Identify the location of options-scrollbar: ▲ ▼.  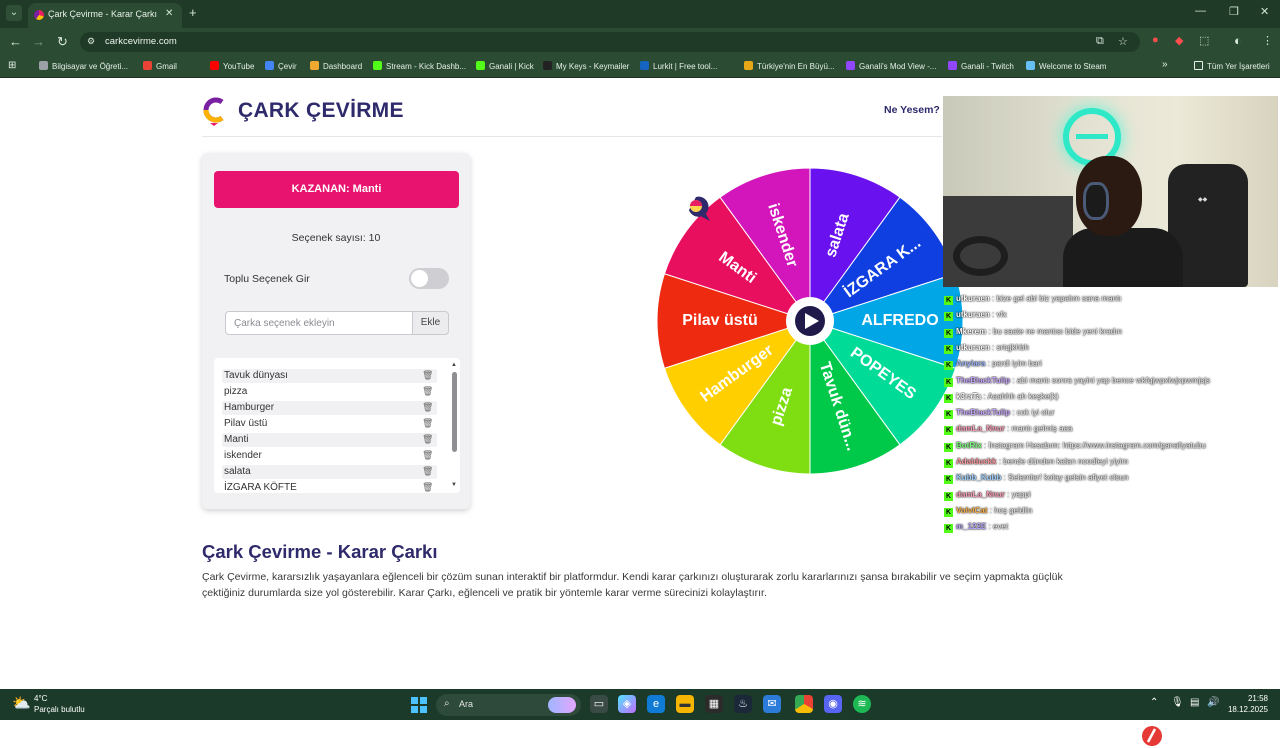
(454, 426).